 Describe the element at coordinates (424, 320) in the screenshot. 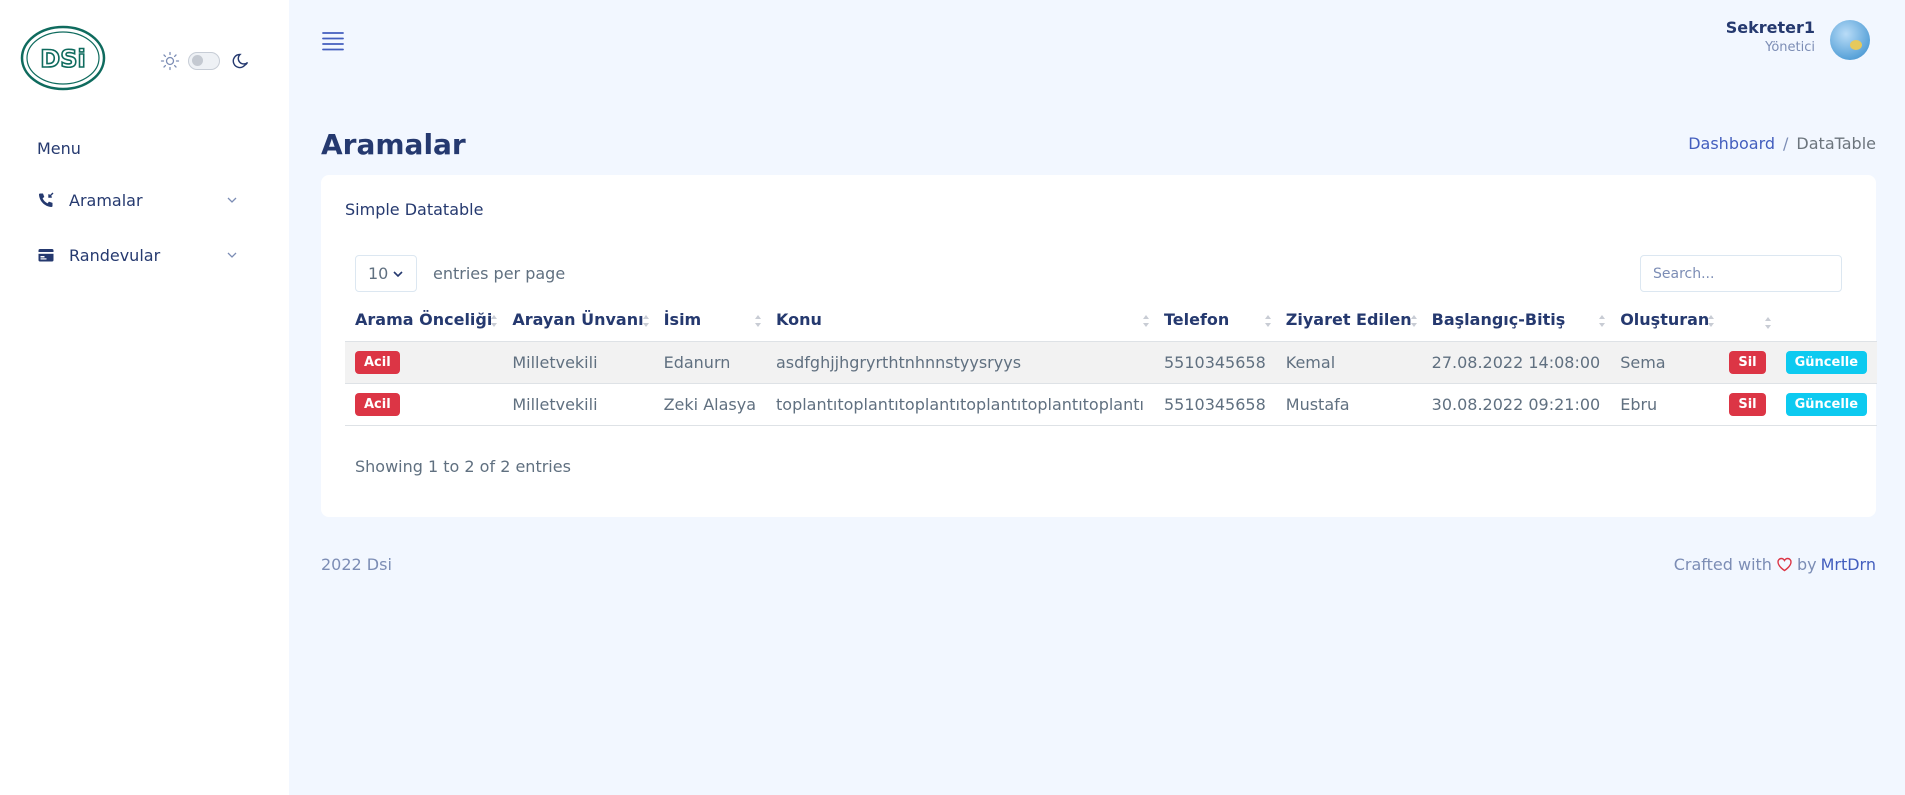

I see `column-header-priority: Arama Önceliği` at that location.